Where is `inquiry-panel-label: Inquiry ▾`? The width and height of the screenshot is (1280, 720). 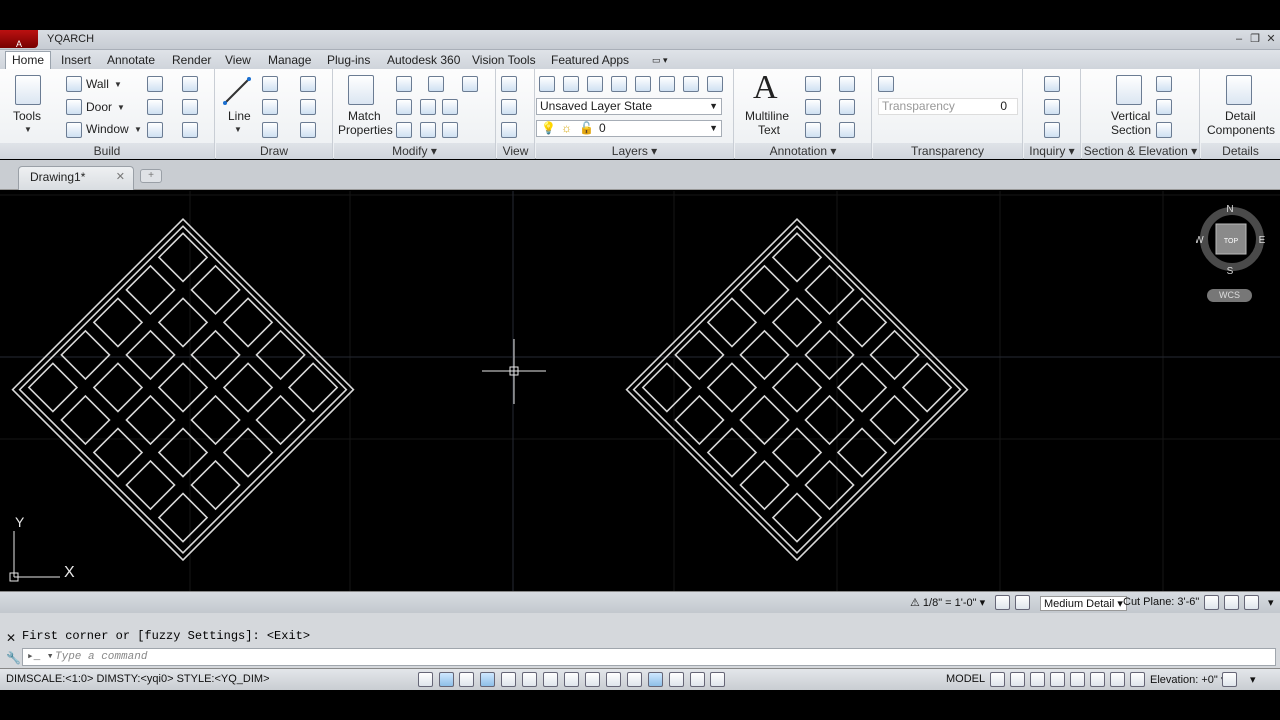 inquiry-panel-label: Inquiry ▾ is located at coordinates (1052, 151).